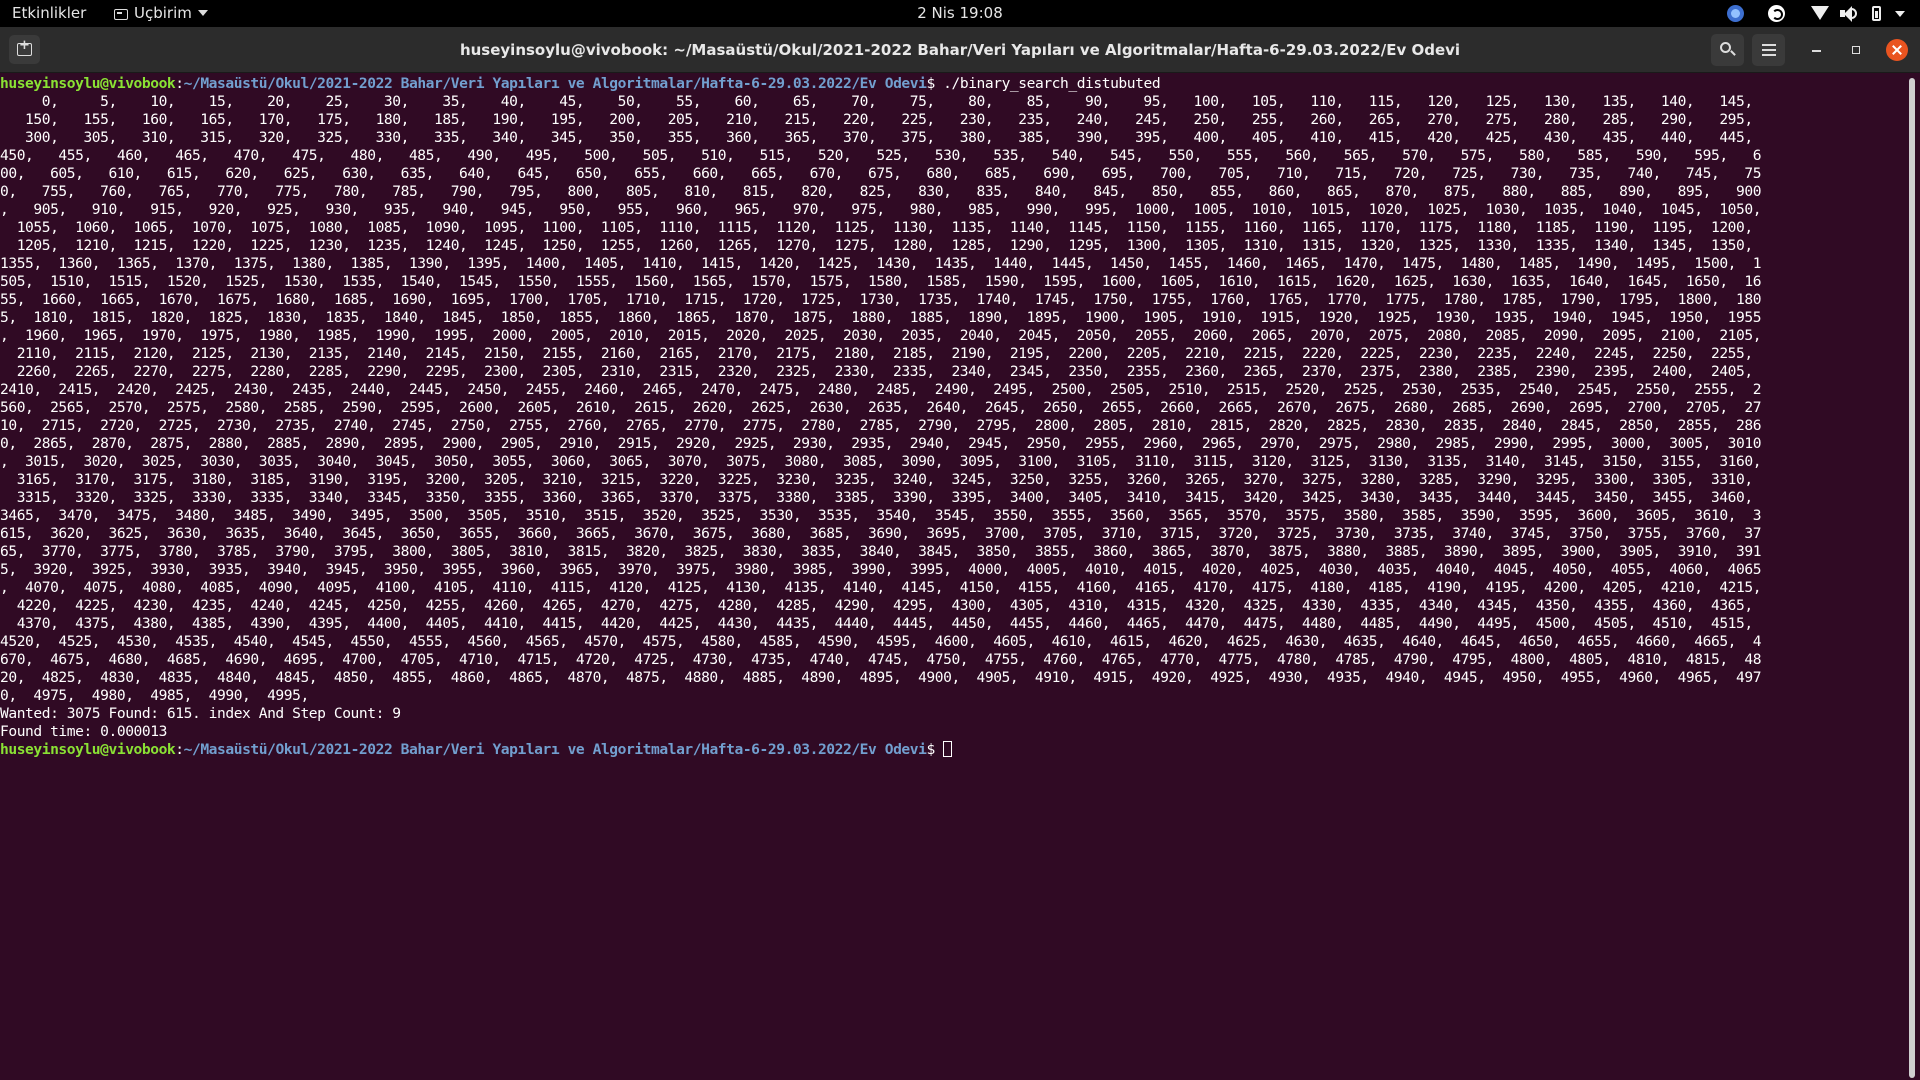 This screenshot has height=1080, width=1920. What do you see at coordinates (1735, 13) in the screenshot?
I see `app-tray-icon` at bounding box center [1735, 13].